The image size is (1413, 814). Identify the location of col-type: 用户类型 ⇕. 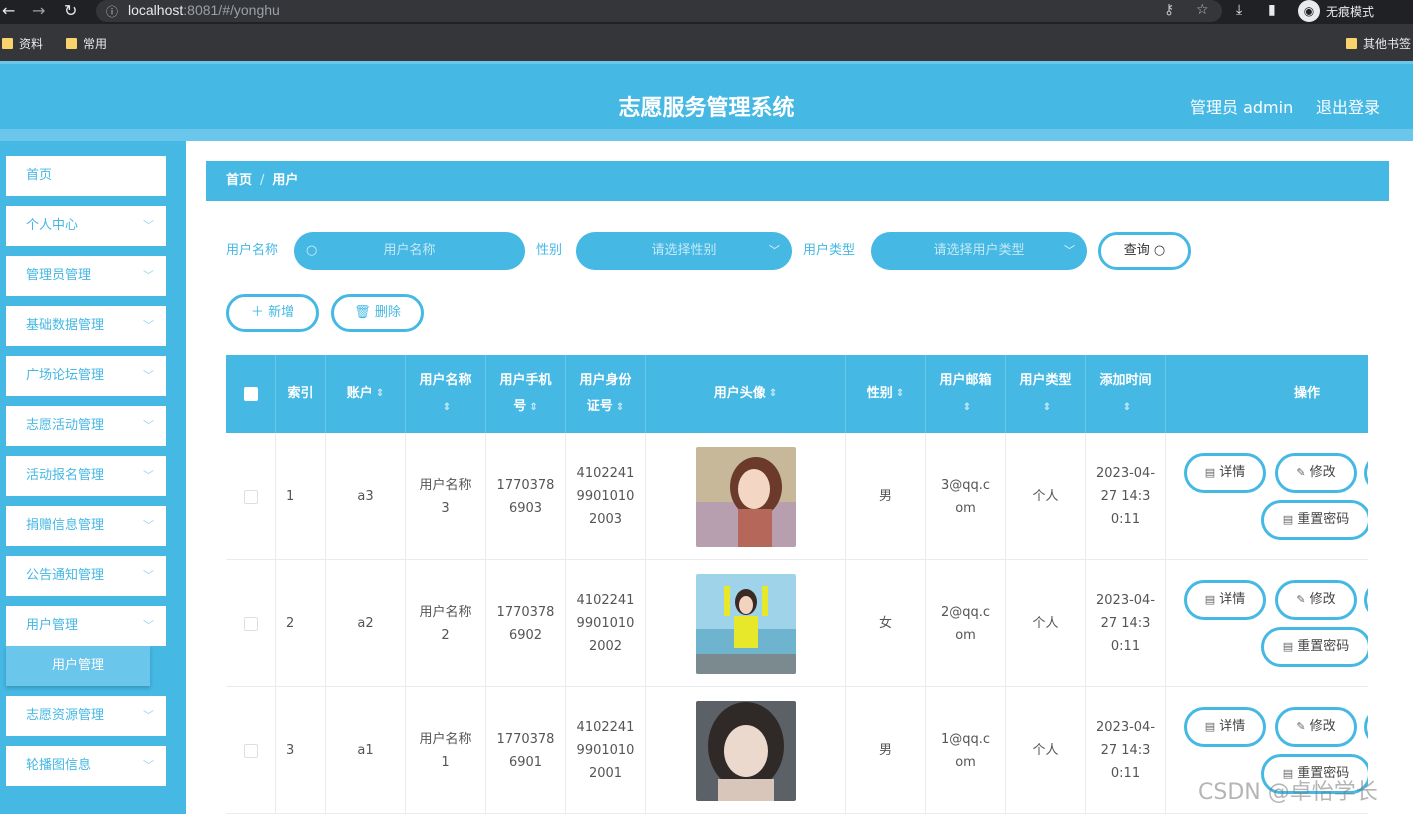
(1046, 394).